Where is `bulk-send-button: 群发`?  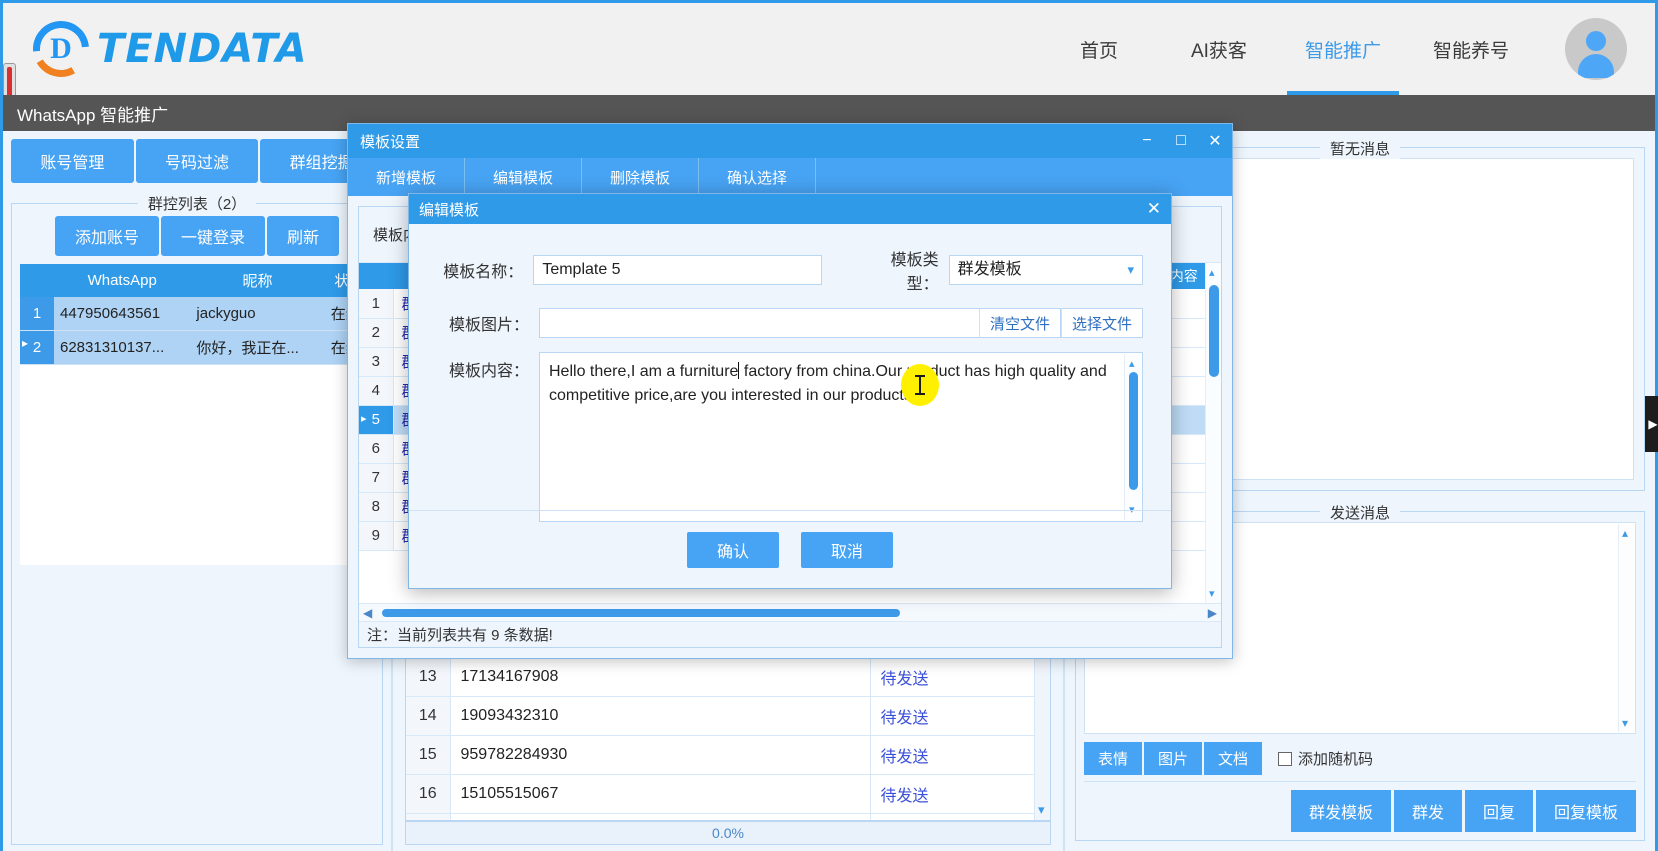 bulk-send-button: 群发 is located at coordinates (1427, 811).